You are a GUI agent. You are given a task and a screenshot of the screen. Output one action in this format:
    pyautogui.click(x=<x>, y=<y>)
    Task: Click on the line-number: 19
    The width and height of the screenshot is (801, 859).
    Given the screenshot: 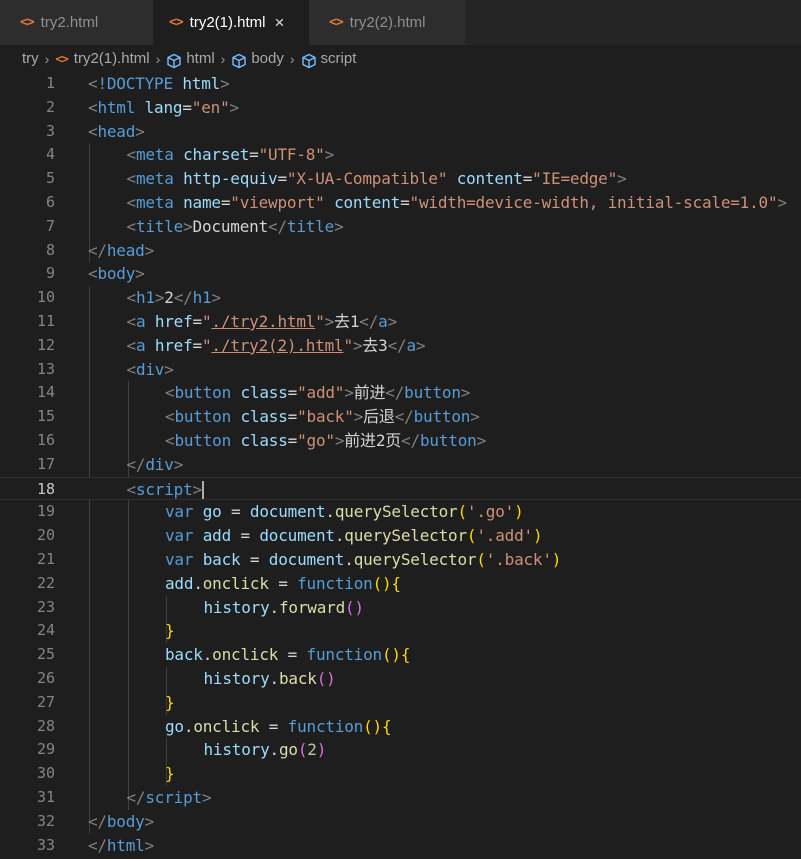 What is the action you would take?
    pyautogui.click(x=45, y=511)
    